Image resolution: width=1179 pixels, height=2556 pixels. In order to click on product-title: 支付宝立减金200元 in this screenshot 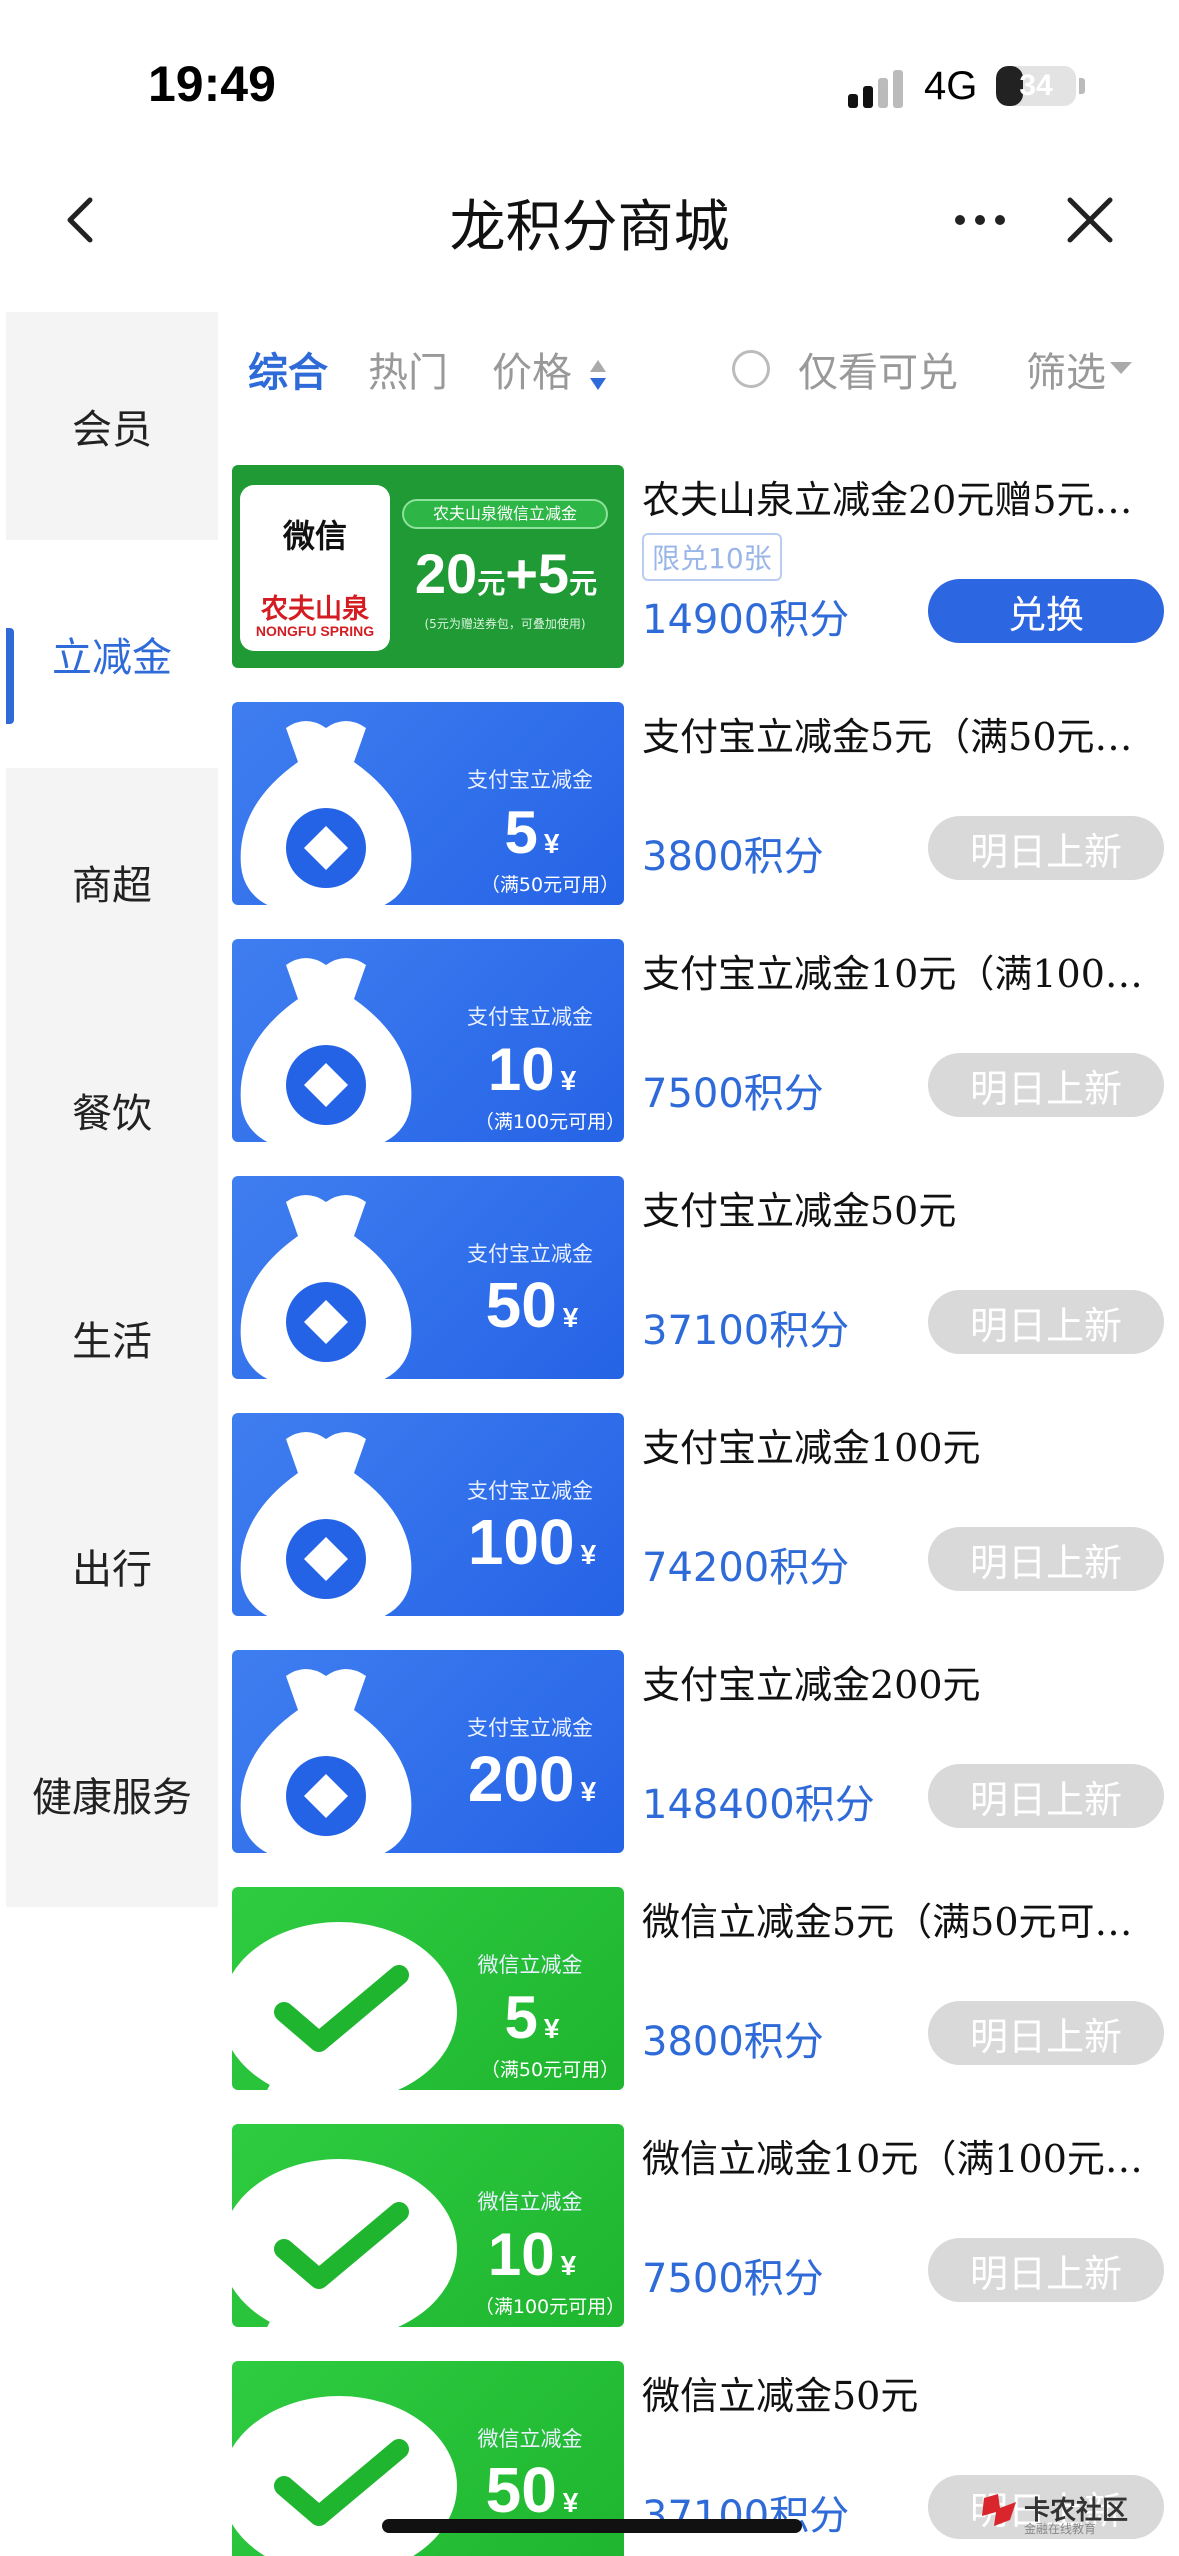, I will do `click(811, 1685)`.